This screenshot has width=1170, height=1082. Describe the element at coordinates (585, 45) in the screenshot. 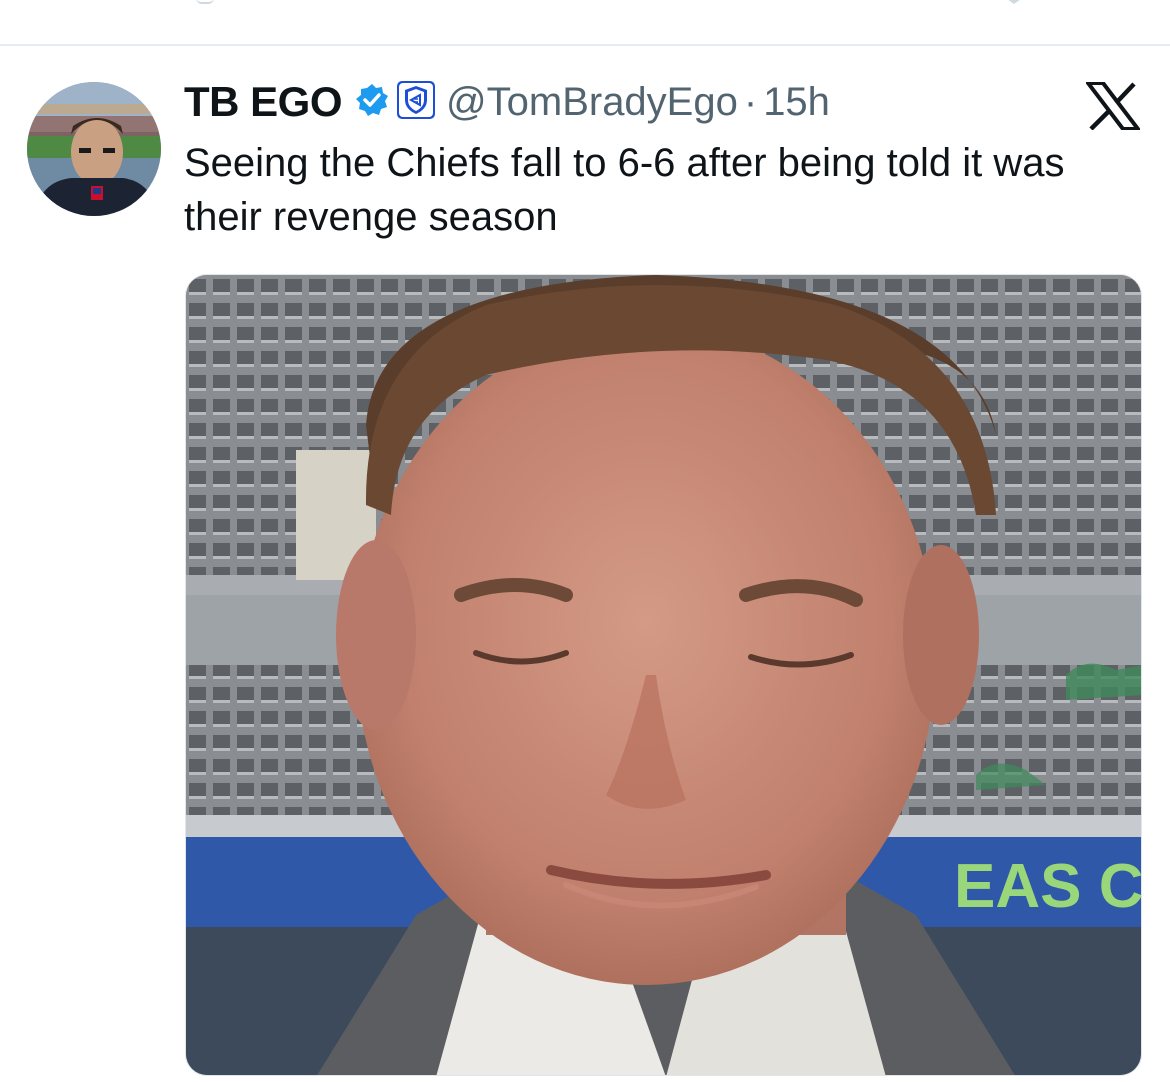

I see `tweet-divider` at that location.